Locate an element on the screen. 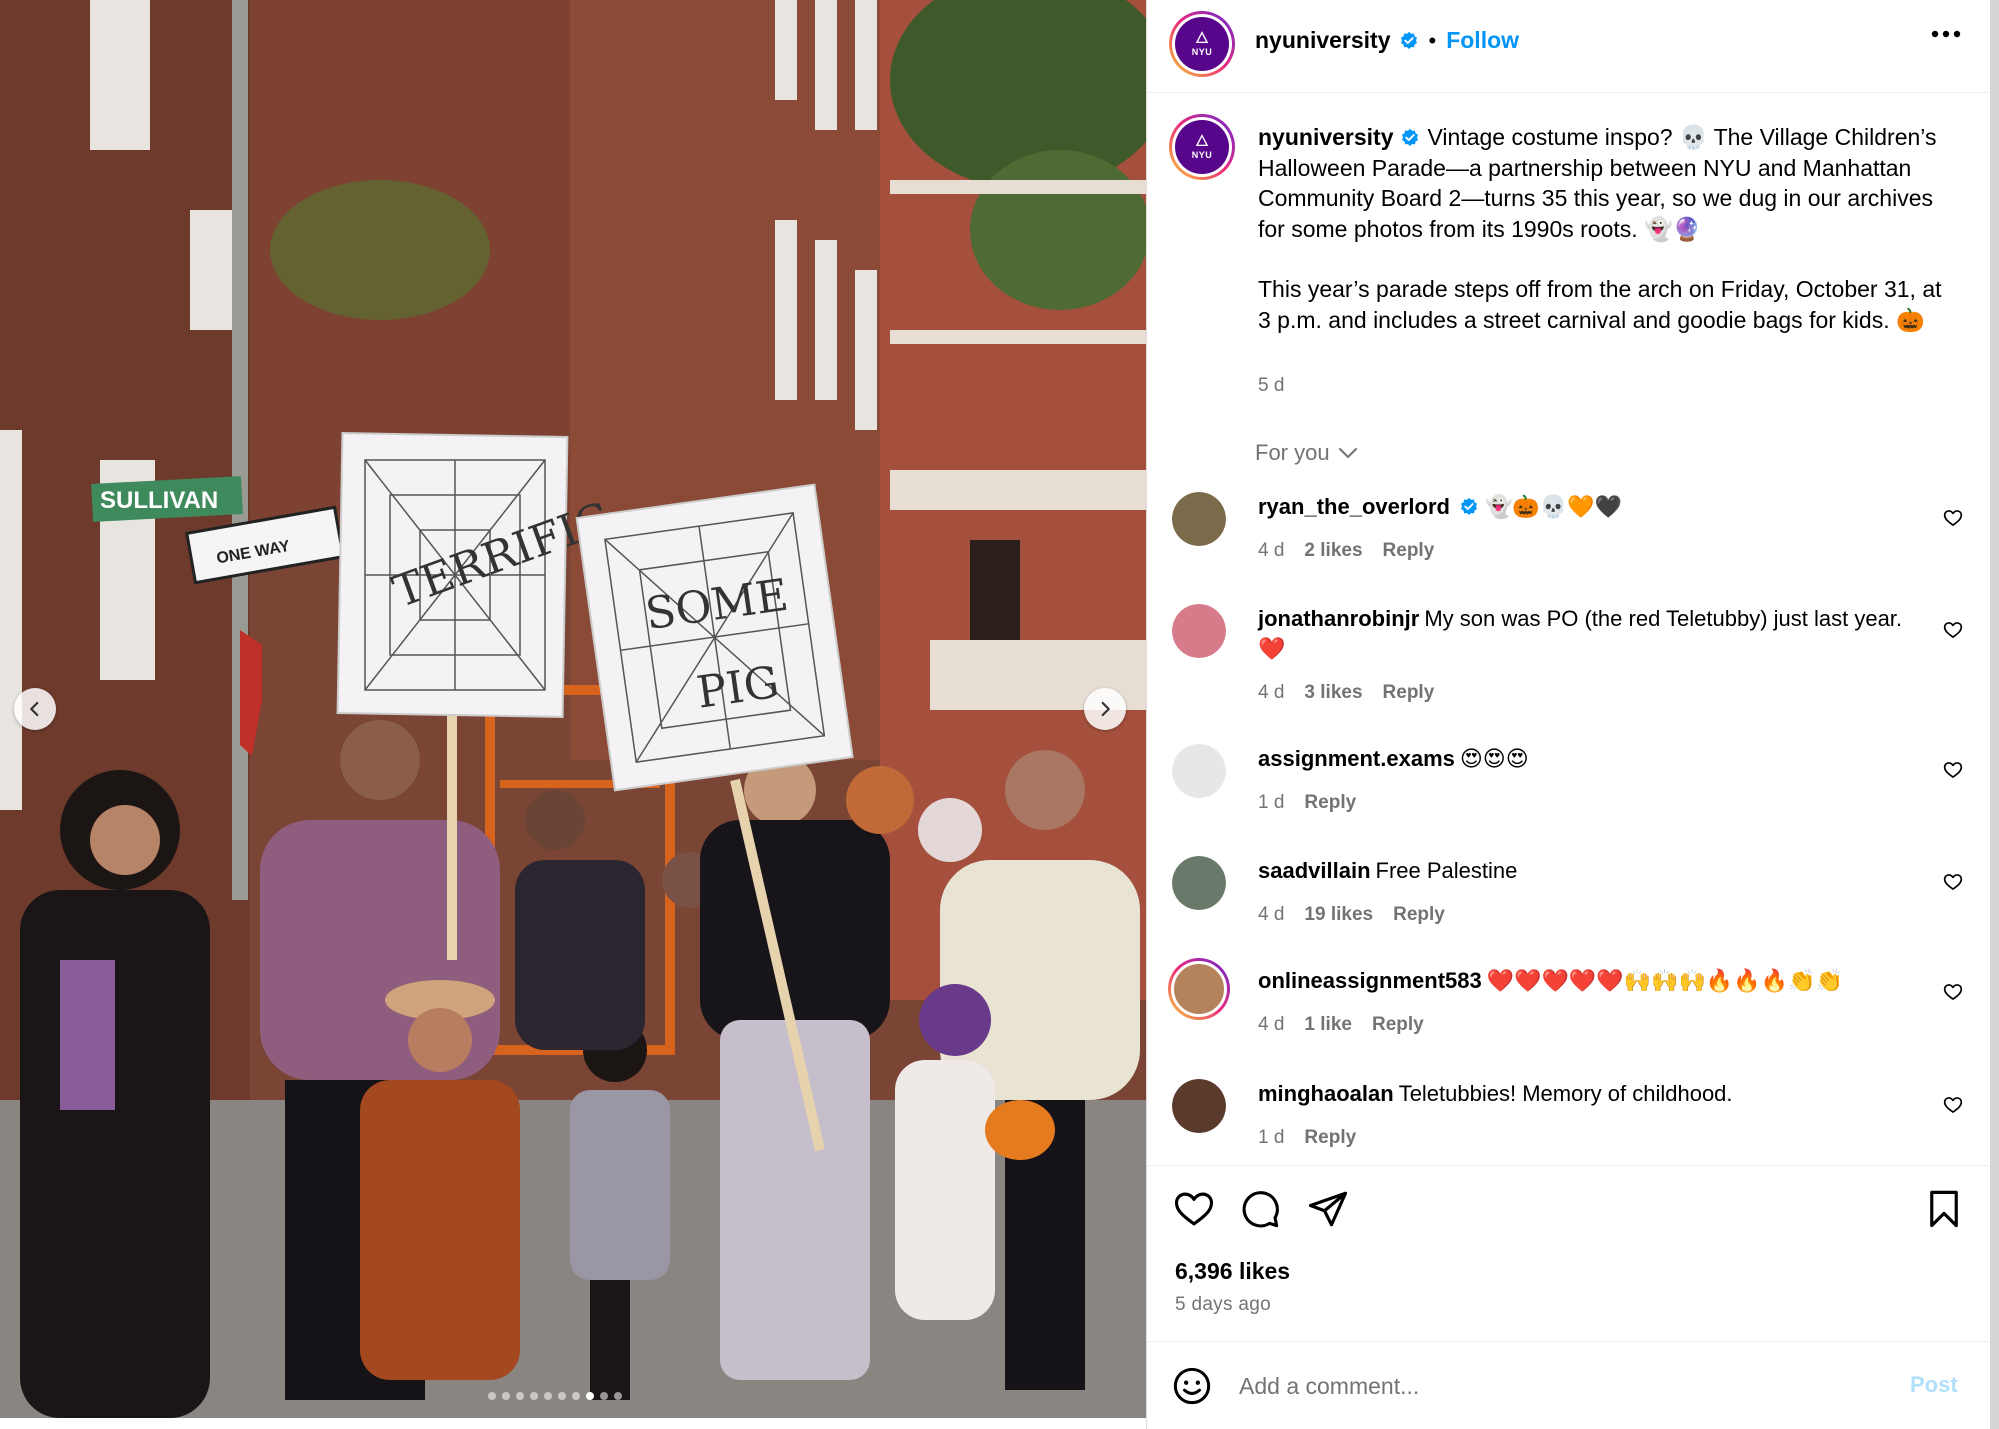  comment-meta: 4 d 1 like Reply is located at coordinates (1341, 1025).